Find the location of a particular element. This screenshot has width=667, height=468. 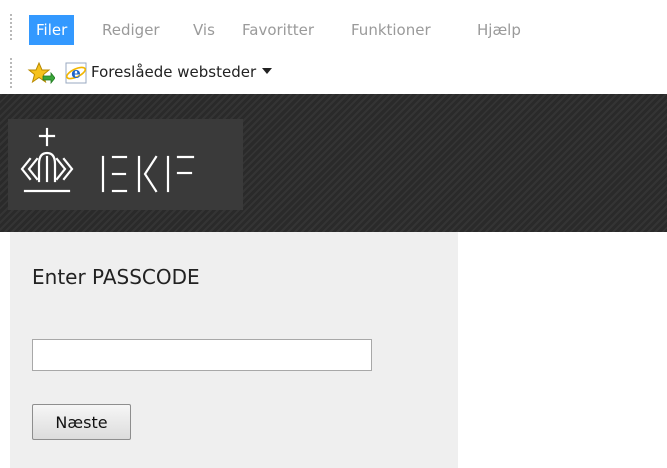

caret-down-icon is located at coordinates (267, 70).